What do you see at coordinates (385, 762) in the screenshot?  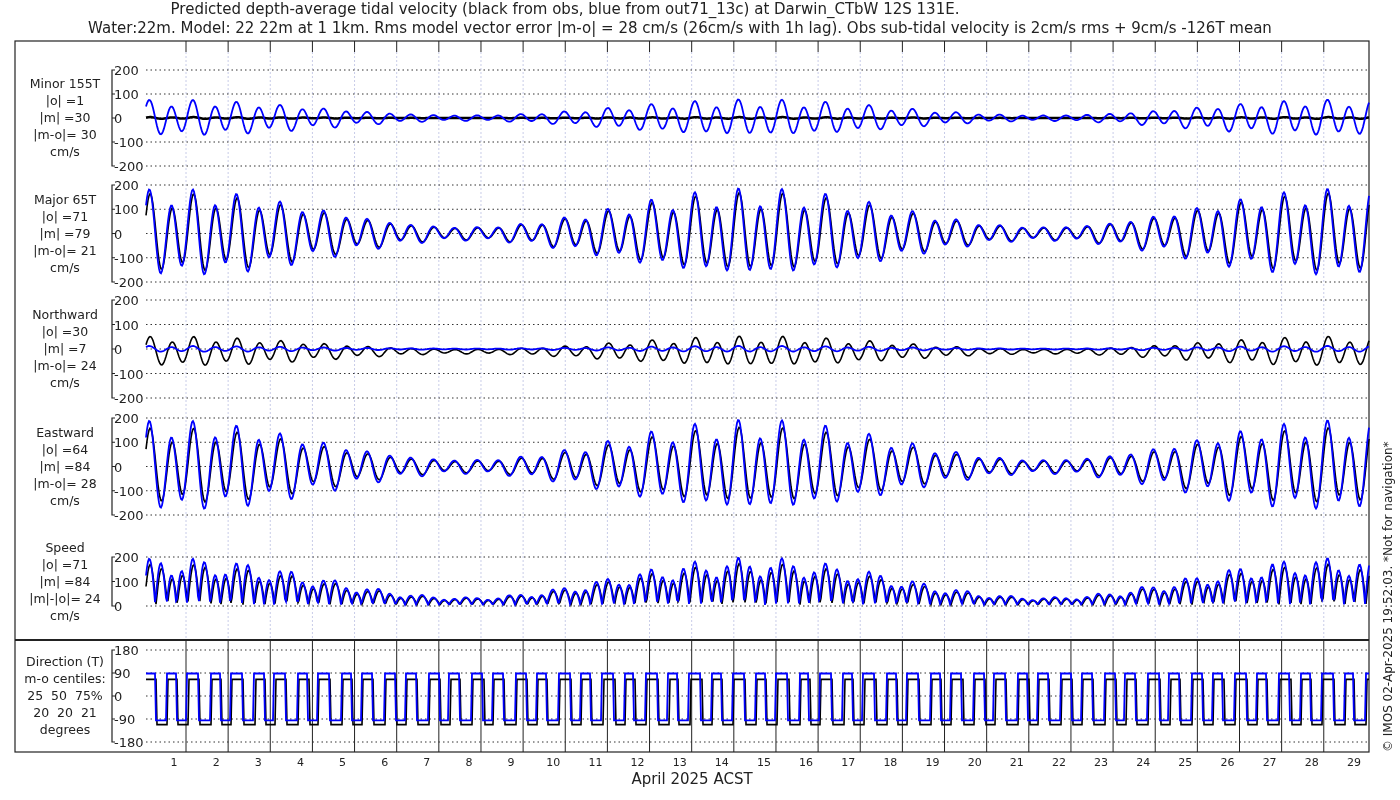 I see `day-label: 6` at bounding box center [385, 762].